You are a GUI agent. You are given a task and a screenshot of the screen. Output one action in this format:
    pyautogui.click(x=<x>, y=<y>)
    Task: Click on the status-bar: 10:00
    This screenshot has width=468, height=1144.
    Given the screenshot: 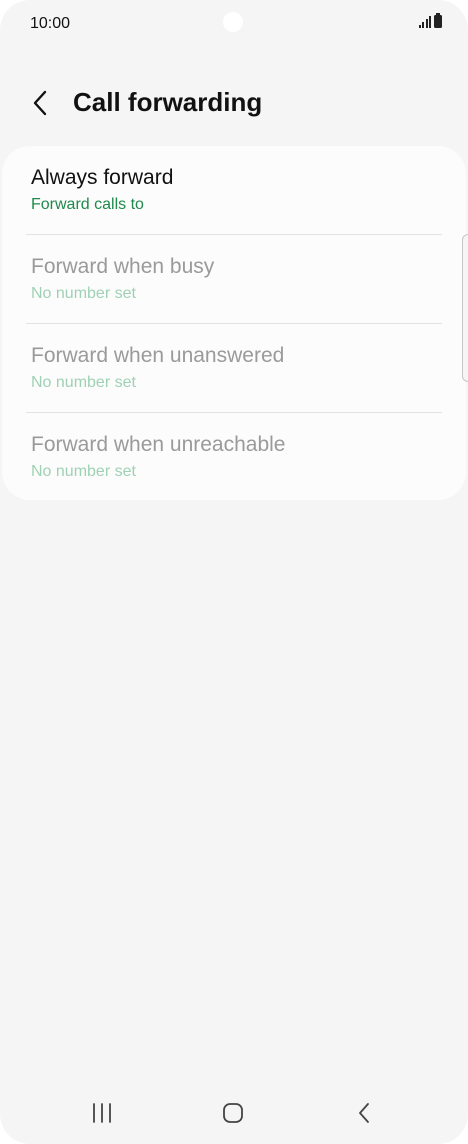 What is the action you would take?
    pyautogui.click(x=234, y=24)
    